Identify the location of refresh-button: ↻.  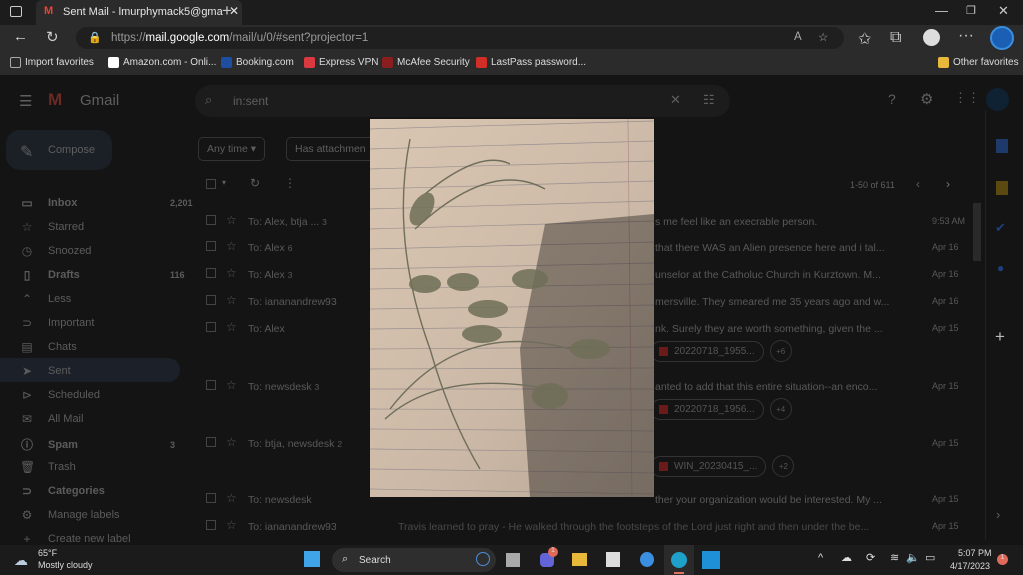
(52, 37).